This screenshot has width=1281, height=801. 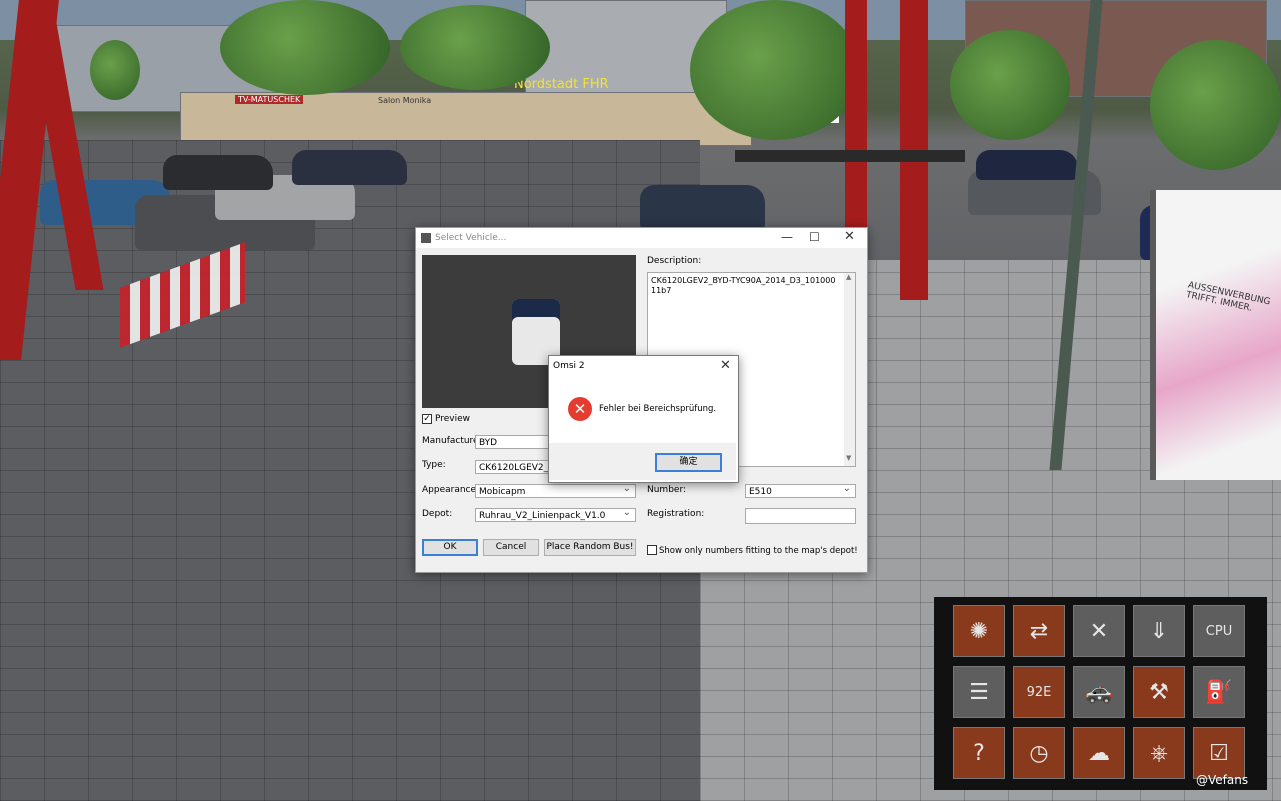 I want to click on tool-button: ☁, so click(x=1099, y=753).